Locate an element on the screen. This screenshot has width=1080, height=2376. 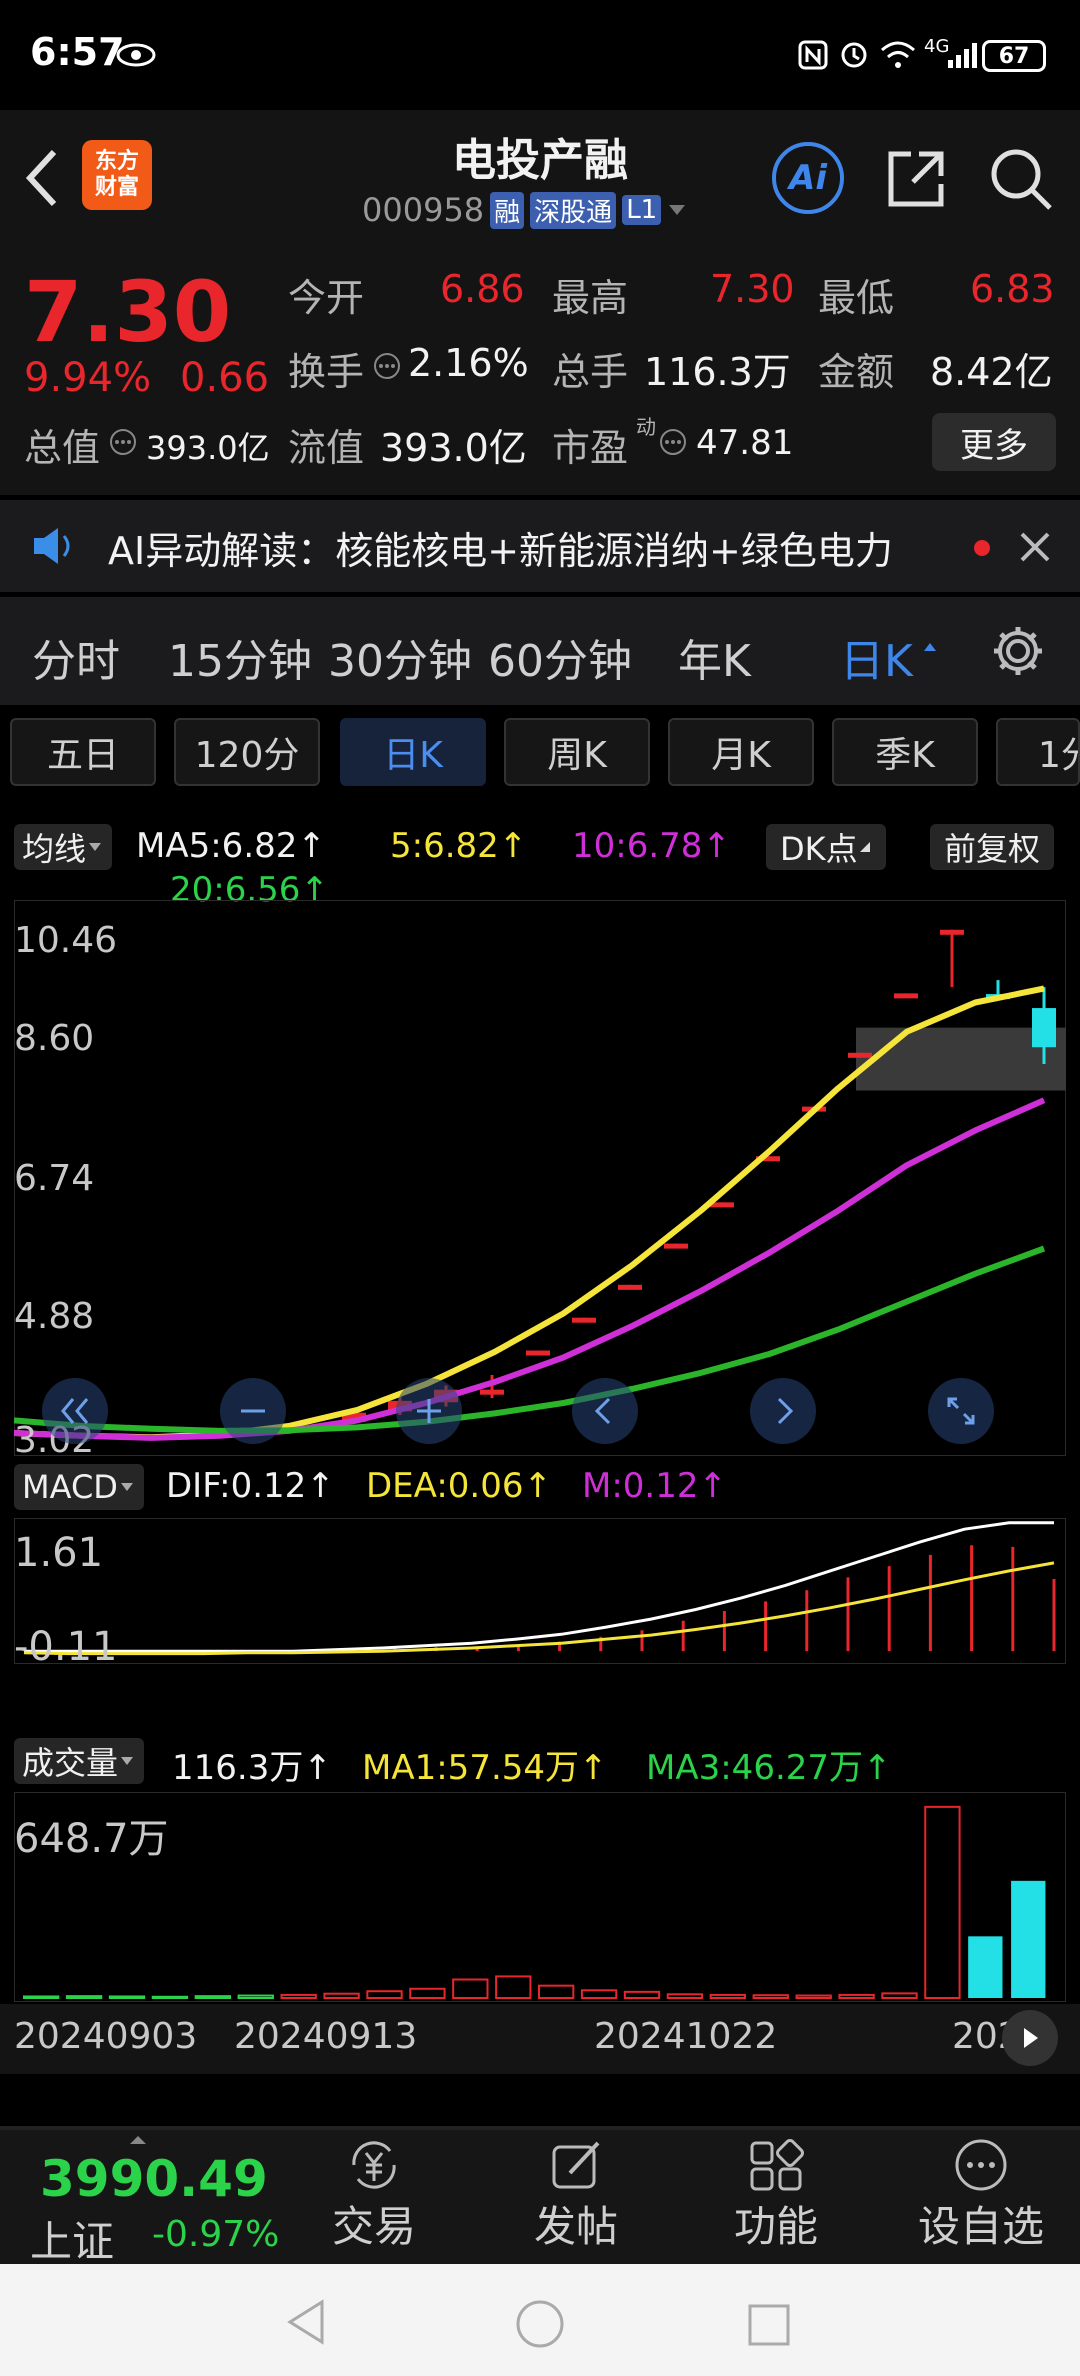
tab-weekly-k: 周K is located at coordinates (577, 752).